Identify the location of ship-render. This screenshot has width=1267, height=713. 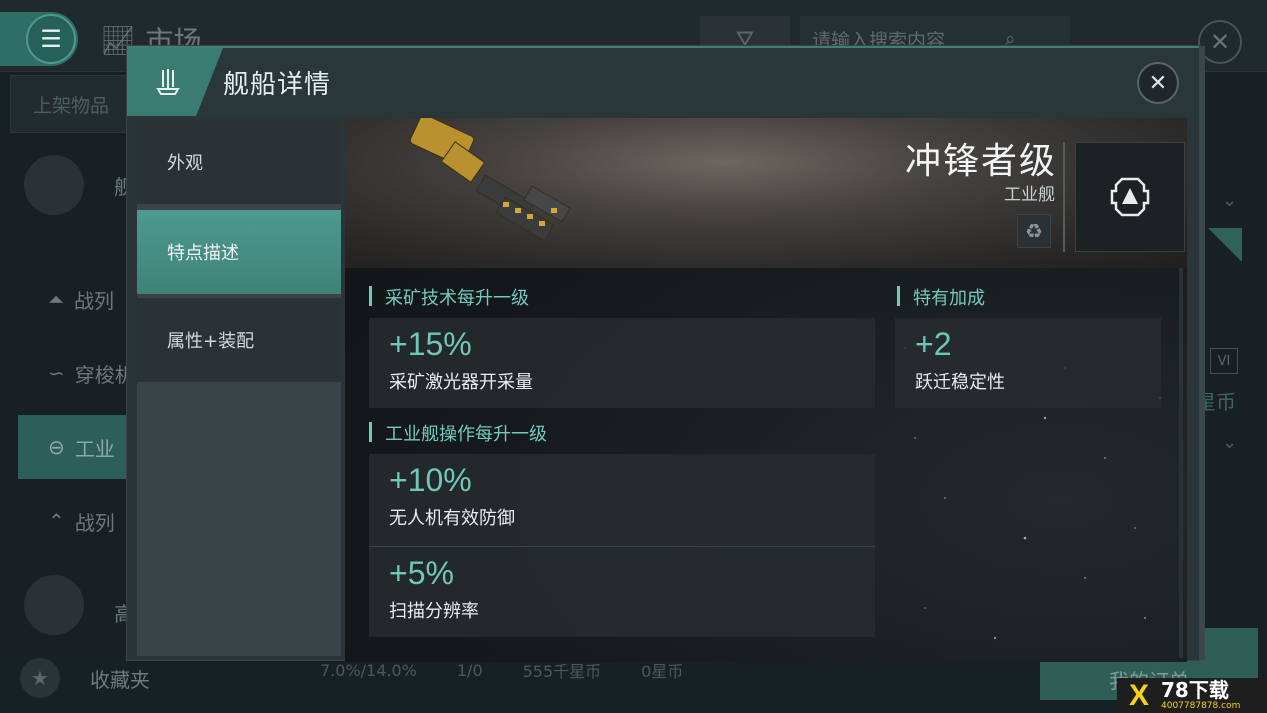
(490, 180).